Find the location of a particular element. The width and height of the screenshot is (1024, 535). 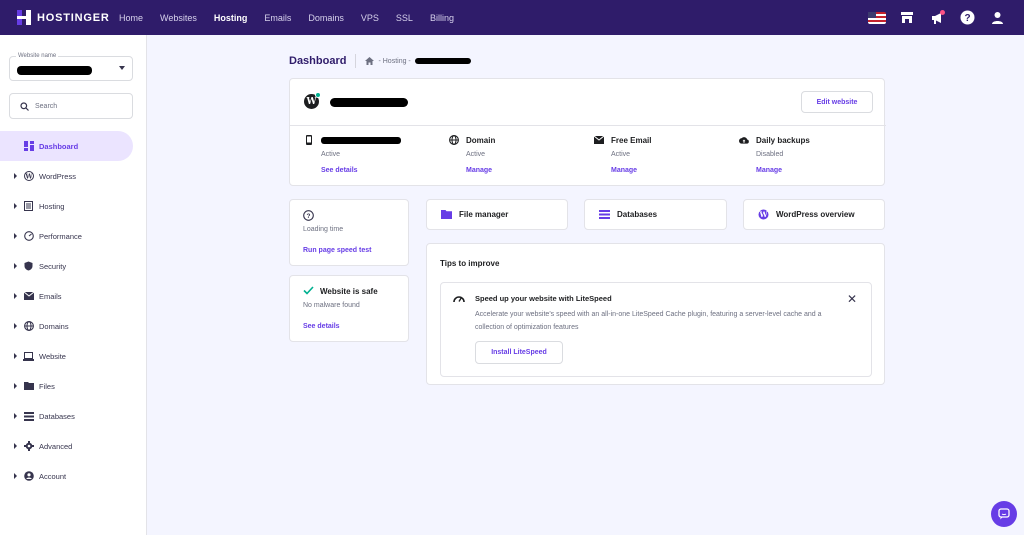

chat-icon is located at coordinates (1004, 514).